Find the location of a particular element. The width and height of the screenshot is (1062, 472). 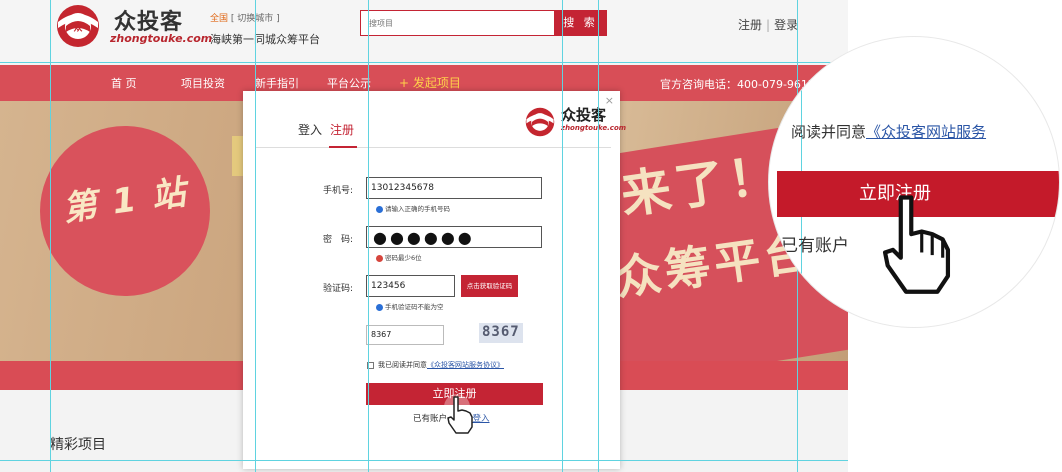

agreement-row: 我已阅读并同意《众投客网站服务协议》 is located at coordinates (435, 365).